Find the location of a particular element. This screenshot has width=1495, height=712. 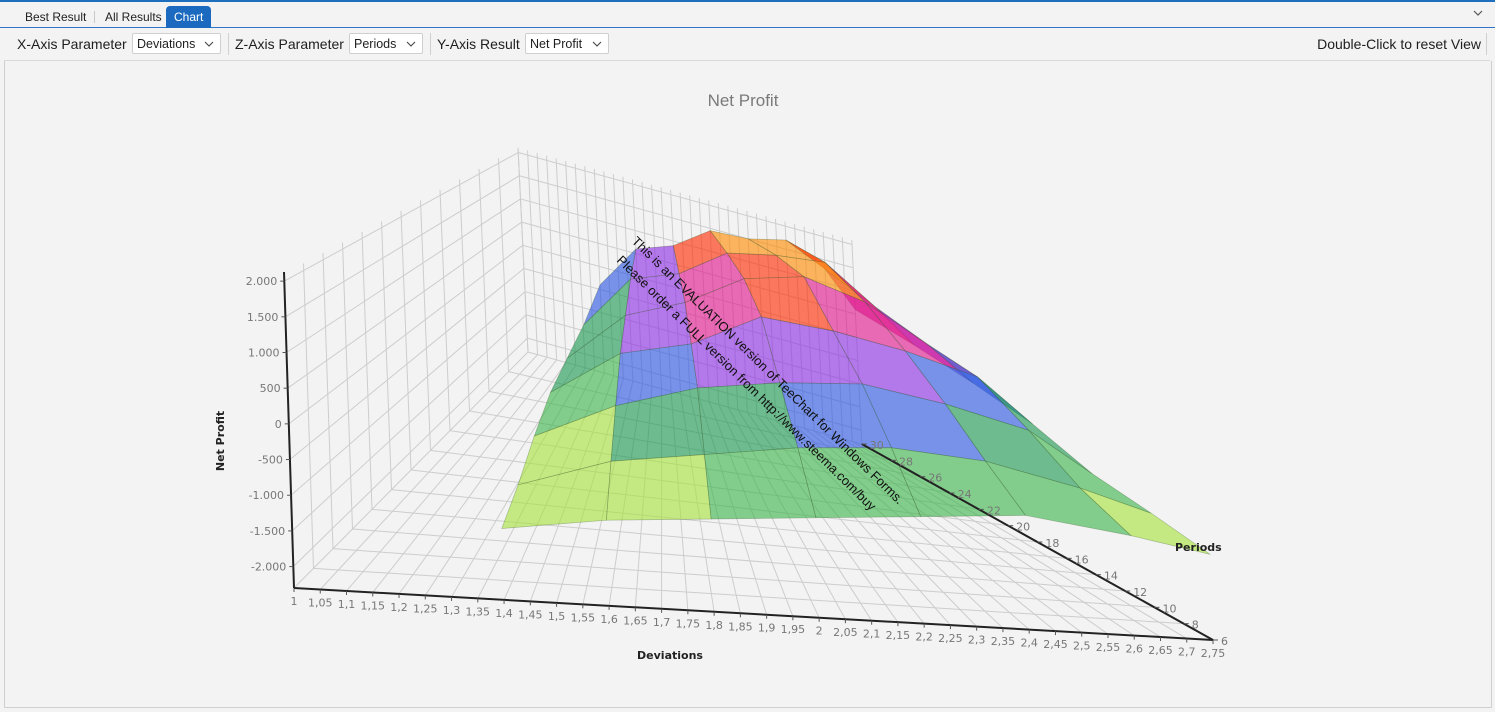

y-tick-label: -2.000 is located at coordinates (268, 567).